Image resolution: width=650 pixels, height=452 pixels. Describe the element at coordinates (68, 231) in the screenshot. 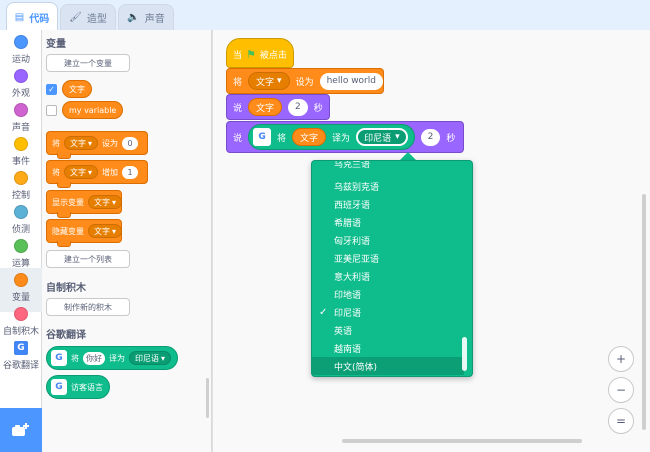

I see `hide-variable-word: 隐藏变量` at that location.